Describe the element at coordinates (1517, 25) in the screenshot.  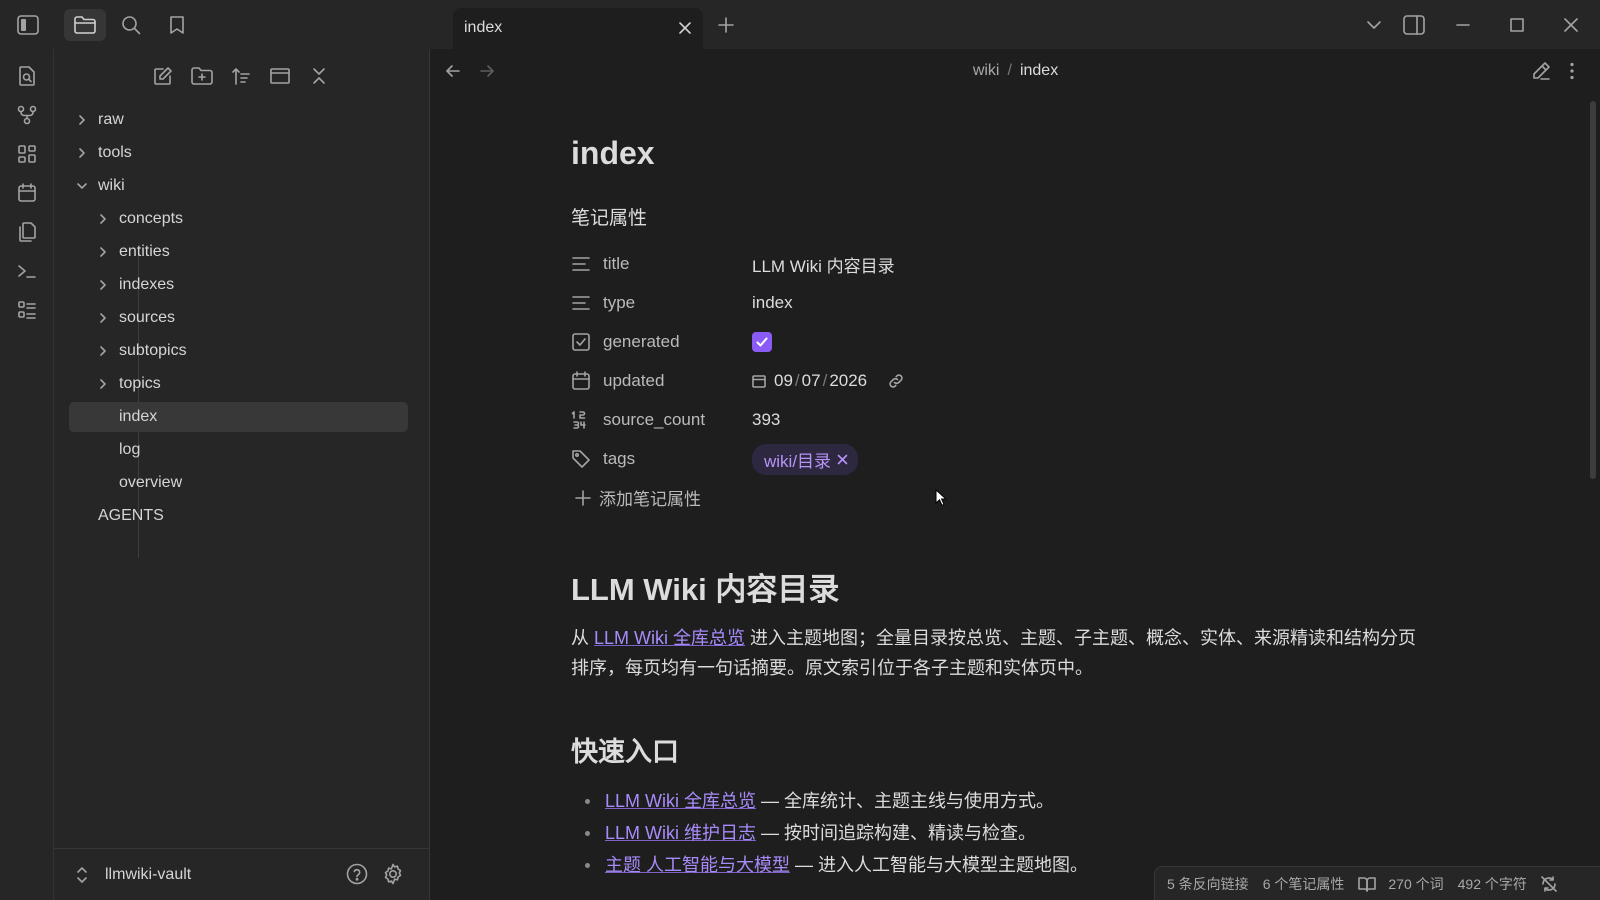
I see `maximize-button` at that location.